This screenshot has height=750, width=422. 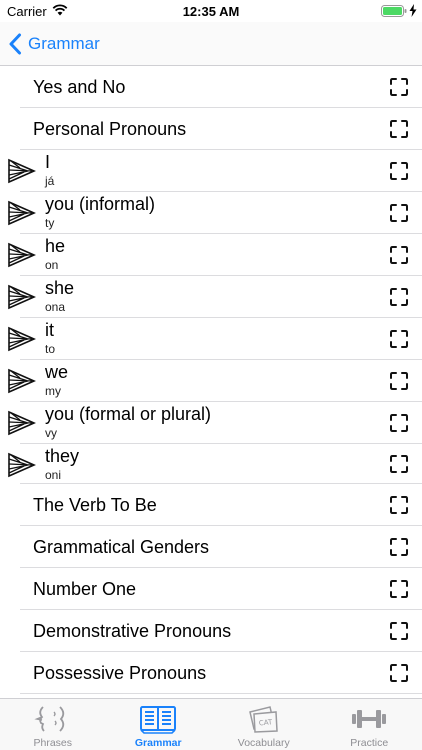 What do you see at coordinates (15, 44) in the screenshot?
I see `chevron-left-icon` at bounding box center [15, 44].